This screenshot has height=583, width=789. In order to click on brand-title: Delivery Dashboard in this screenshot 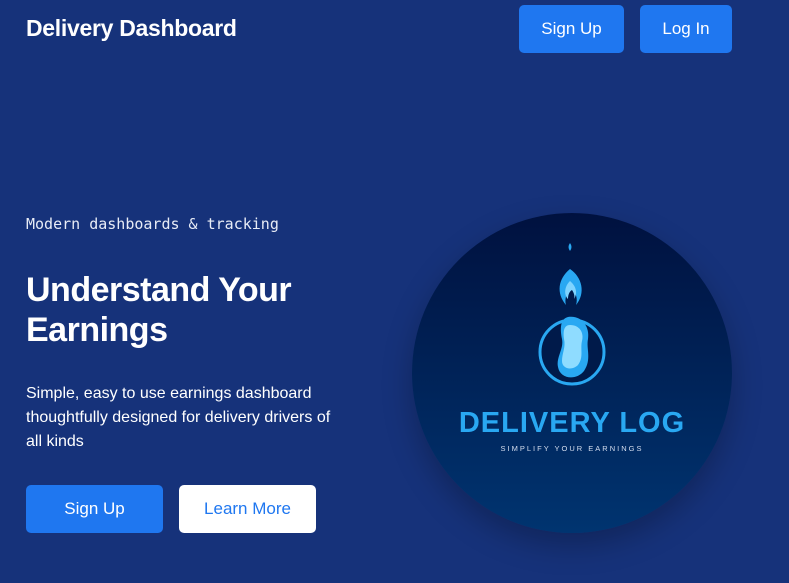, I will do `click(131, 28)`.